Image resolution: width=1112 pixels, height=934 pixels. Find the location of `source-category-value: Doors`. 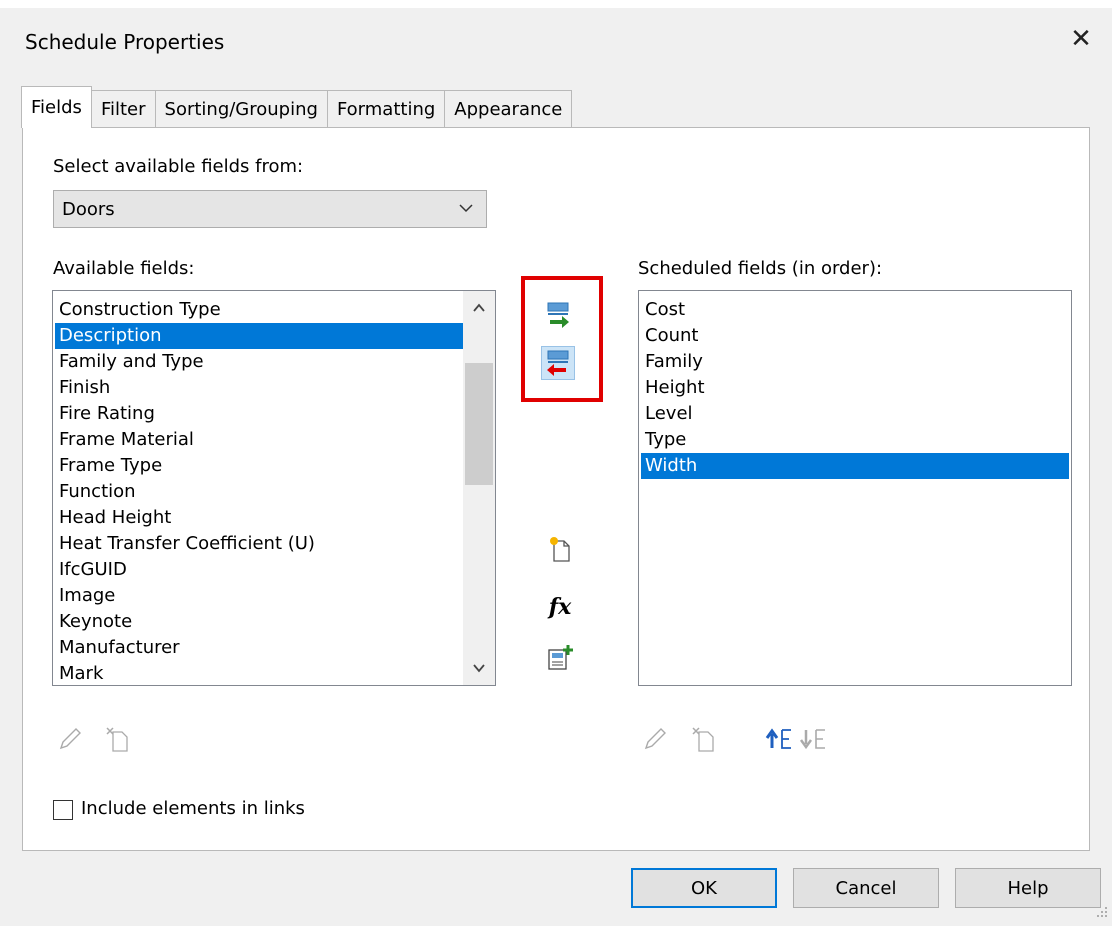

source-category-value: Doors is located at coordinates (88, 209).